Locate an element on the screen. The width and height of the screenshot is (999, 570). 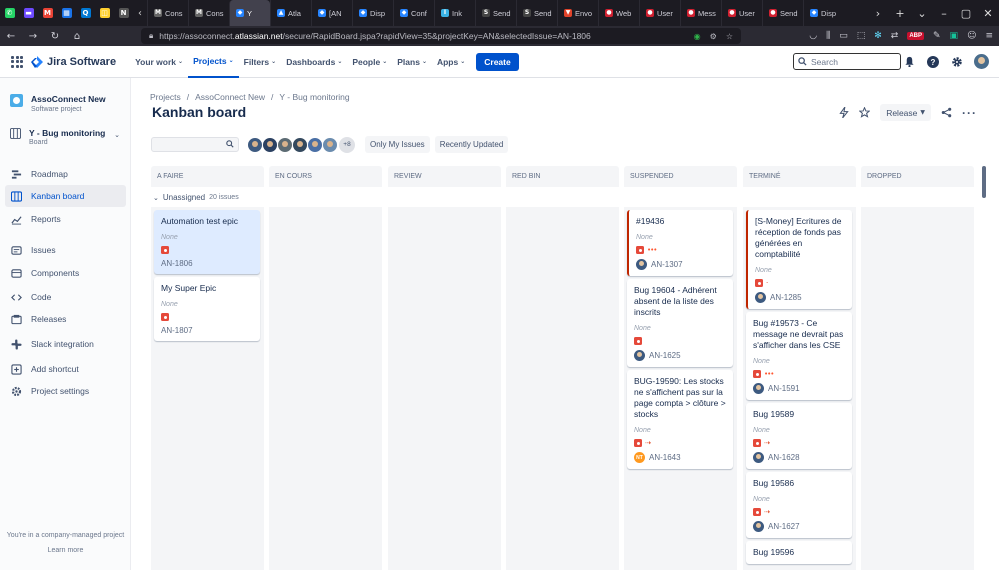
nav-dashboards: Dashboards ⌄ is located at coordinates (314, 62).